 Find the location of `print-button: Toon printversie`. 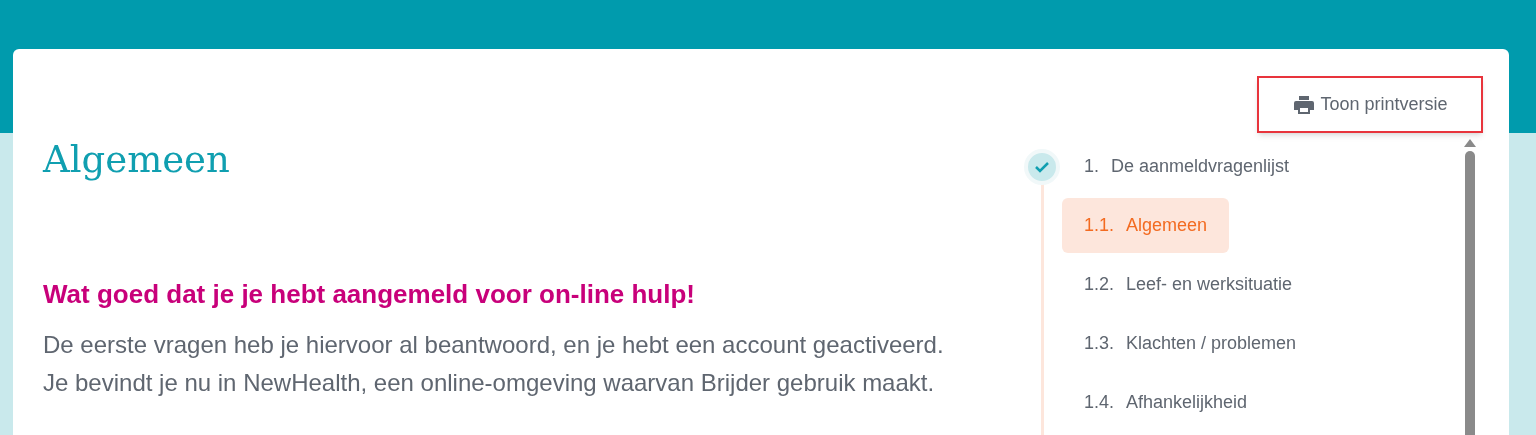

print-button: Toon printversie is located at coordinates (1370, 104).